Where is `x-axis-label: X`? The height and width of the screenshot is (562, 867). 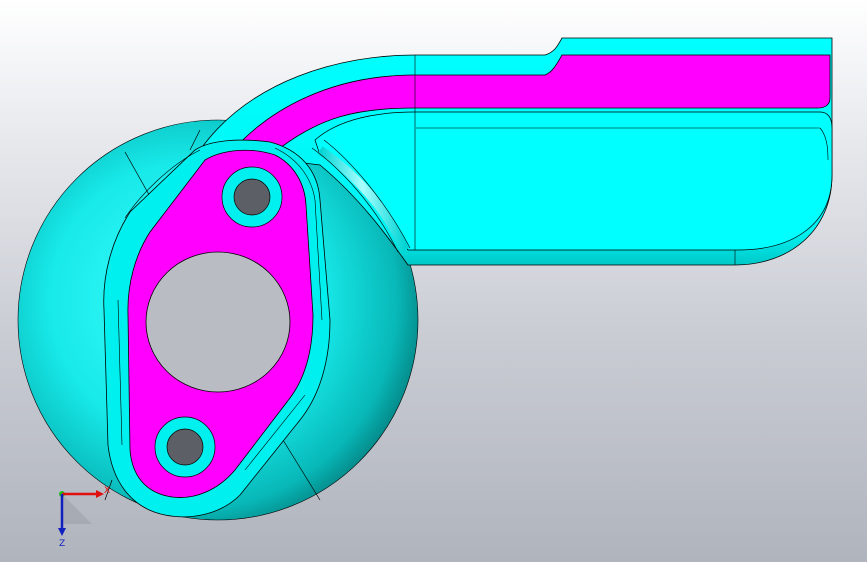
x-axis-label: X is located at coordinates (107, 491).